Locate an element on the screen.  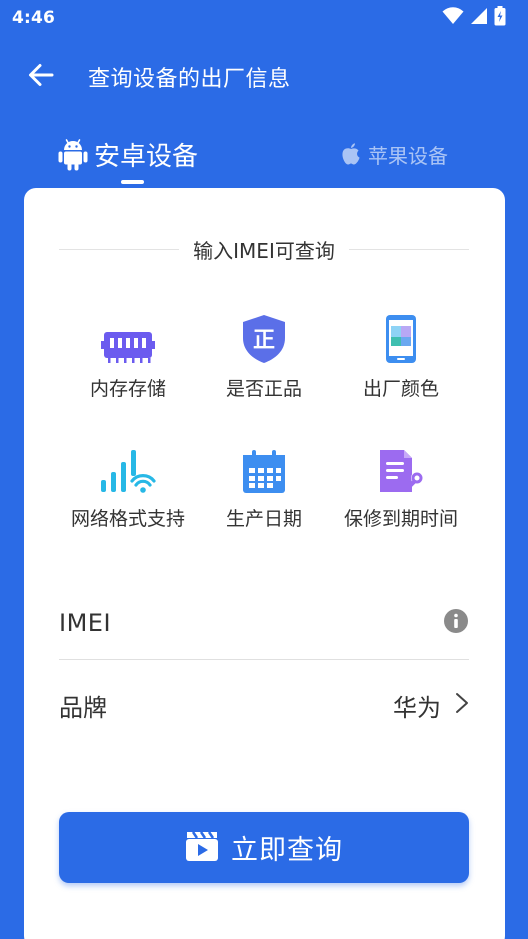
status-time: 4:46 is located at coordinates (34, 18).